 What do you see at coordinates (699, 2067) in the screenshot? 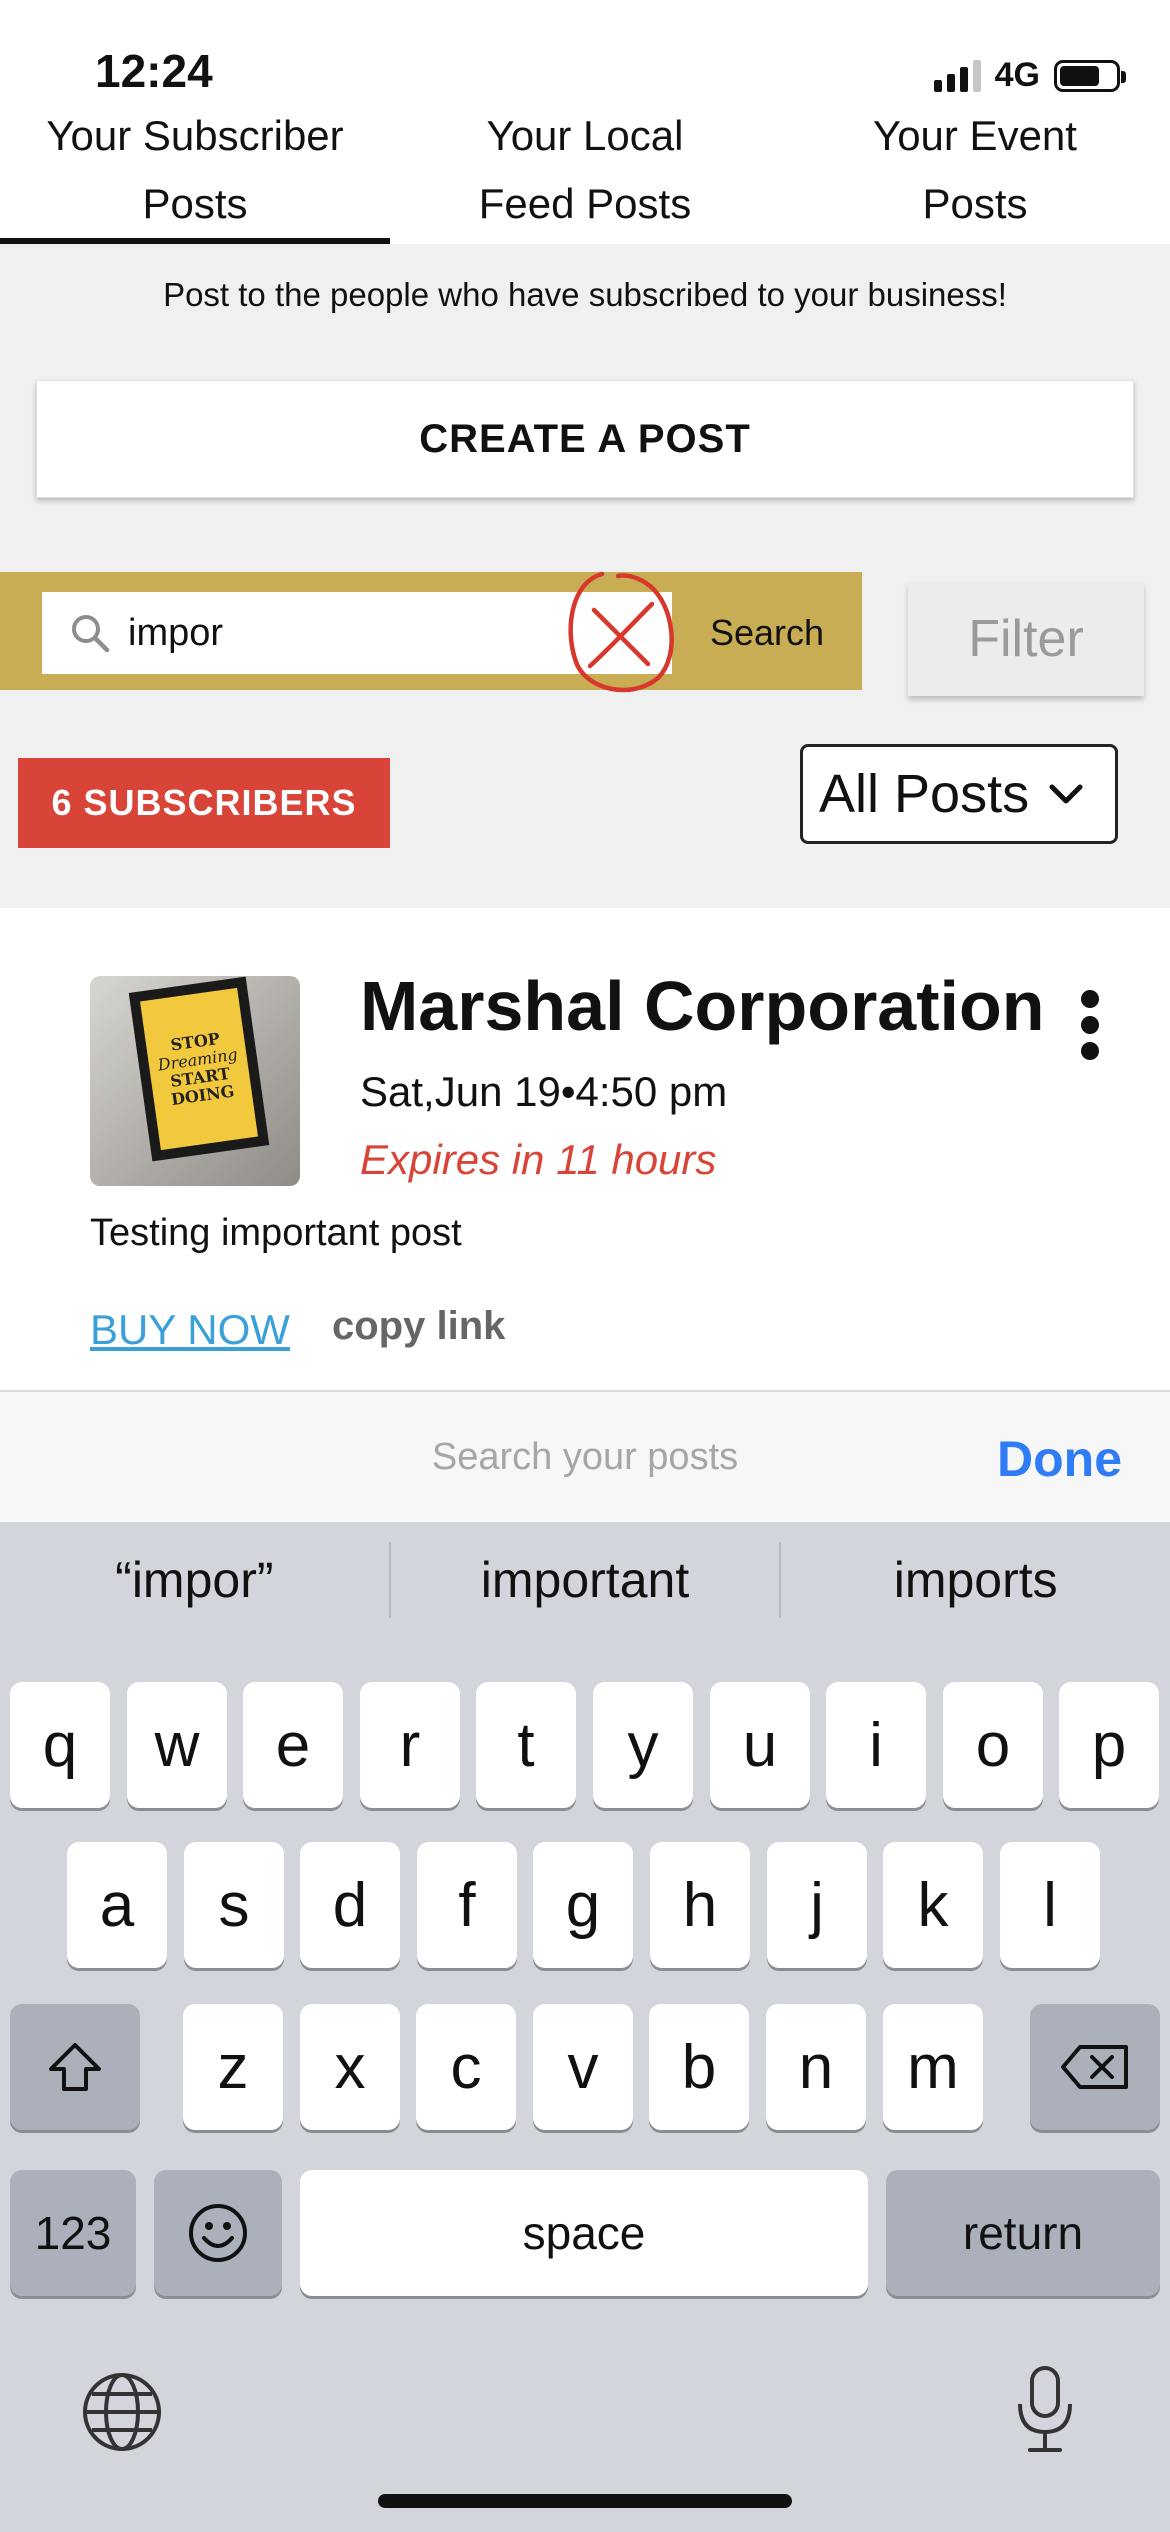
I see `key-b: b` at bounding box center [699, 2067].